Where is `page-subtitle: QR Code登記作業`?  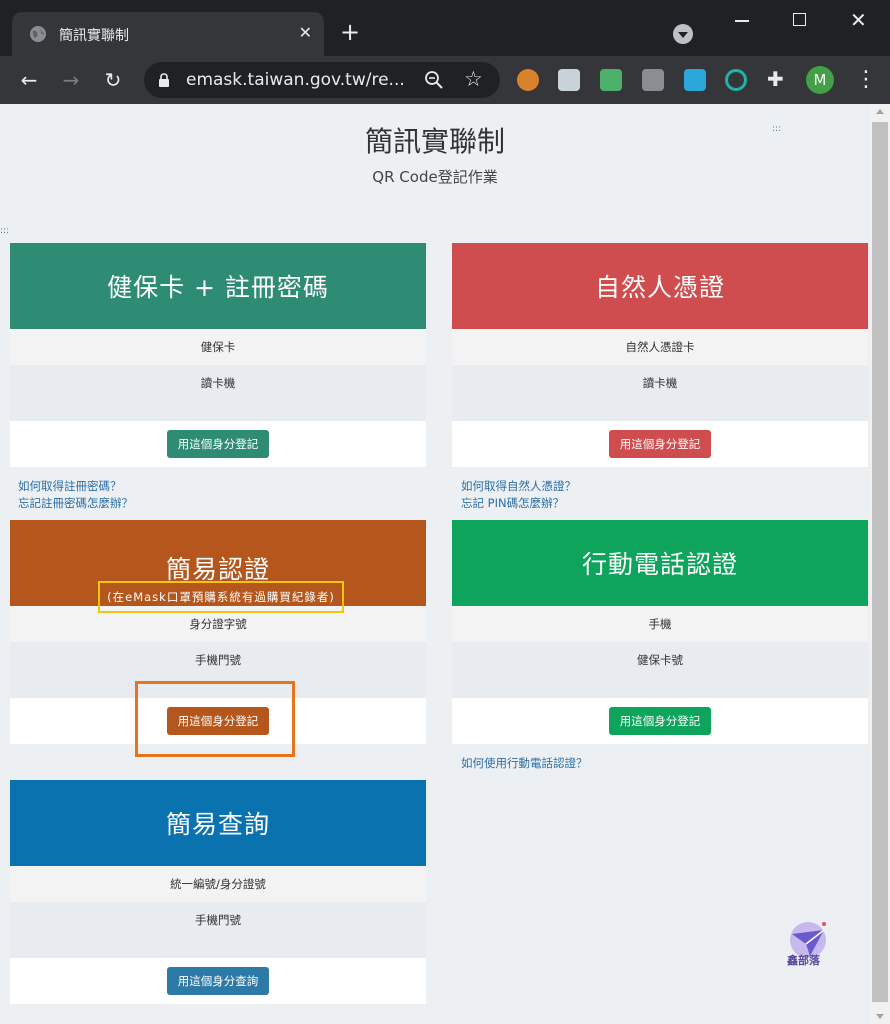 page-subtitle: QR Code登記作業 is located at coordinates (435, 177).